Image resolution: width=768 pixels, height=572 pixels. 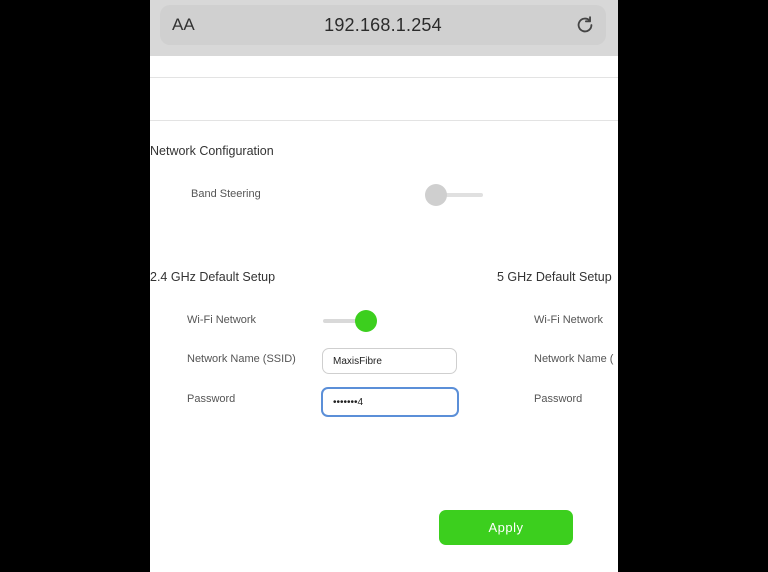 I want to click on text-size-button: AA, so click(x=183, y=25).